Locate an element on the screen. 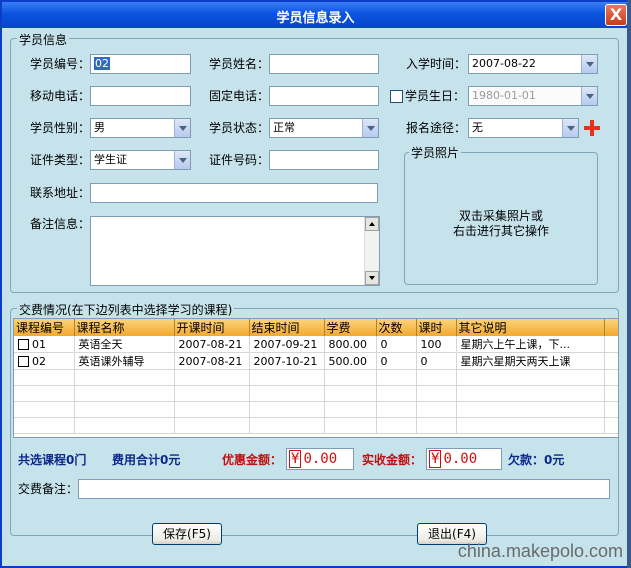 This screenshot has height=568, width=631. phone-label: 固定电话： is located at coordinates (239, 96).